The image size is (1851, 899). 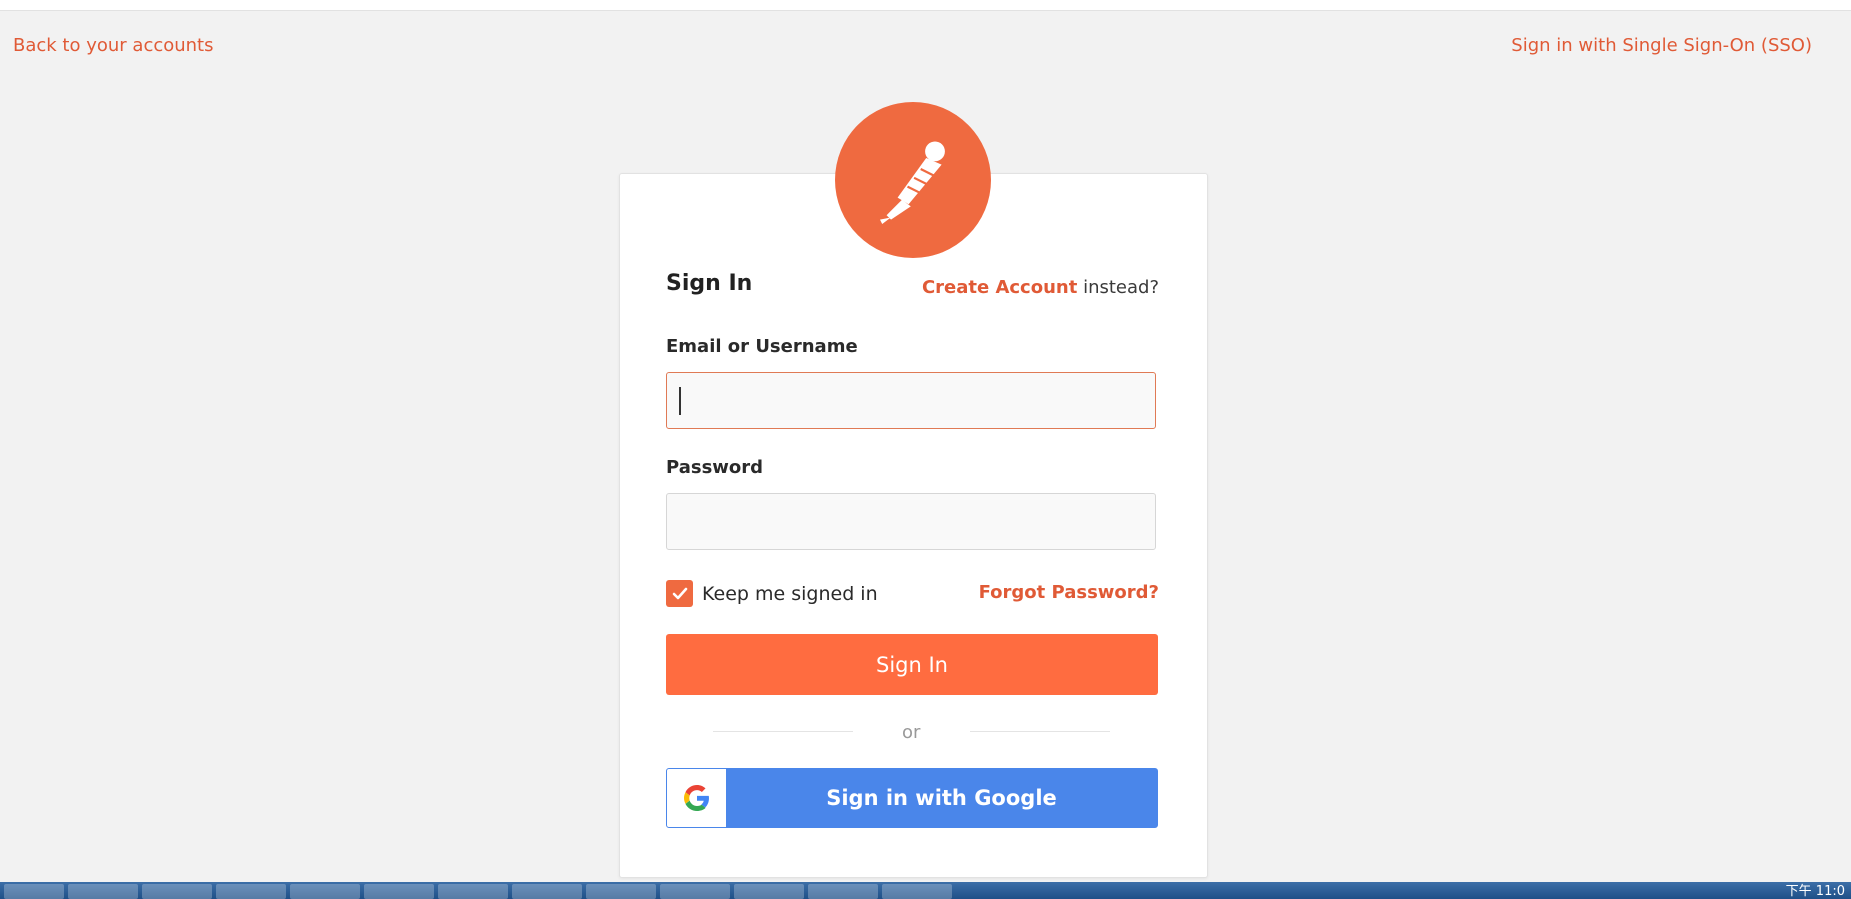 What do you see at coordinates (925, 5) in the screenshot?
I see `browser-top-strip` at bounding box center [925, 5].